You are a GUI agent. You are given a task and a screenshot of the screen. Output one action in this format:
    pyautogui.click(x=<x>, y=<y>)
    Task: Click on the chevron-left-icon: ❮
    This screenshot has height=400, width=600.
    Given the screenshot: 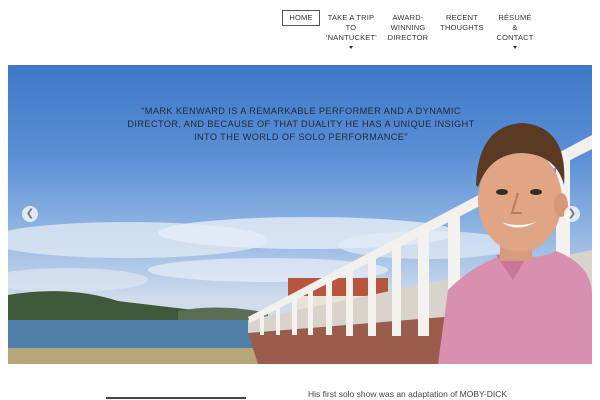 What is the action you would take?
    pyautogui.click(x=30, y=214)
    